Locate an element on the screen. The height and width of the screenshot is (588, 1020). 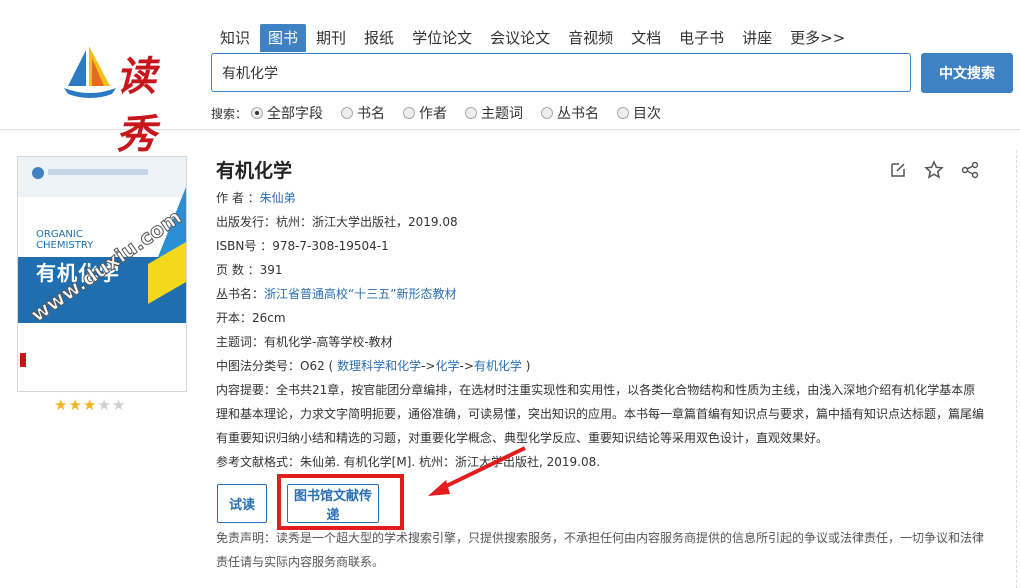
cover-art: ORGANIC CHEMISTRY 有机化学 www.duxiu.com is located at coordinates (102, 274).